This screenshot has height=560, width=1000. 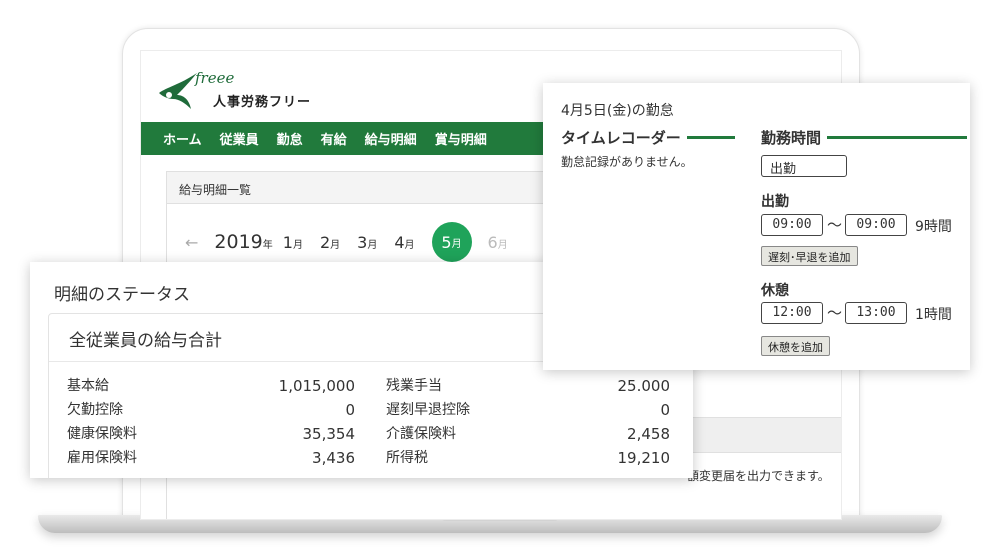 What do you see at coordinates (238, 242) in the screenshot?
I see `year-value: 2019` at bounding box center [238, 242].